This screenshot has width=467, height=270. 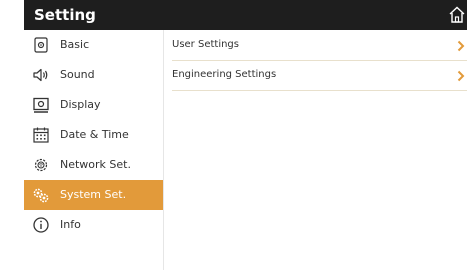 What do you see at coordinates (457, 15) in the screenshot?
I see `home-icon` at bounding box center [457, 15].